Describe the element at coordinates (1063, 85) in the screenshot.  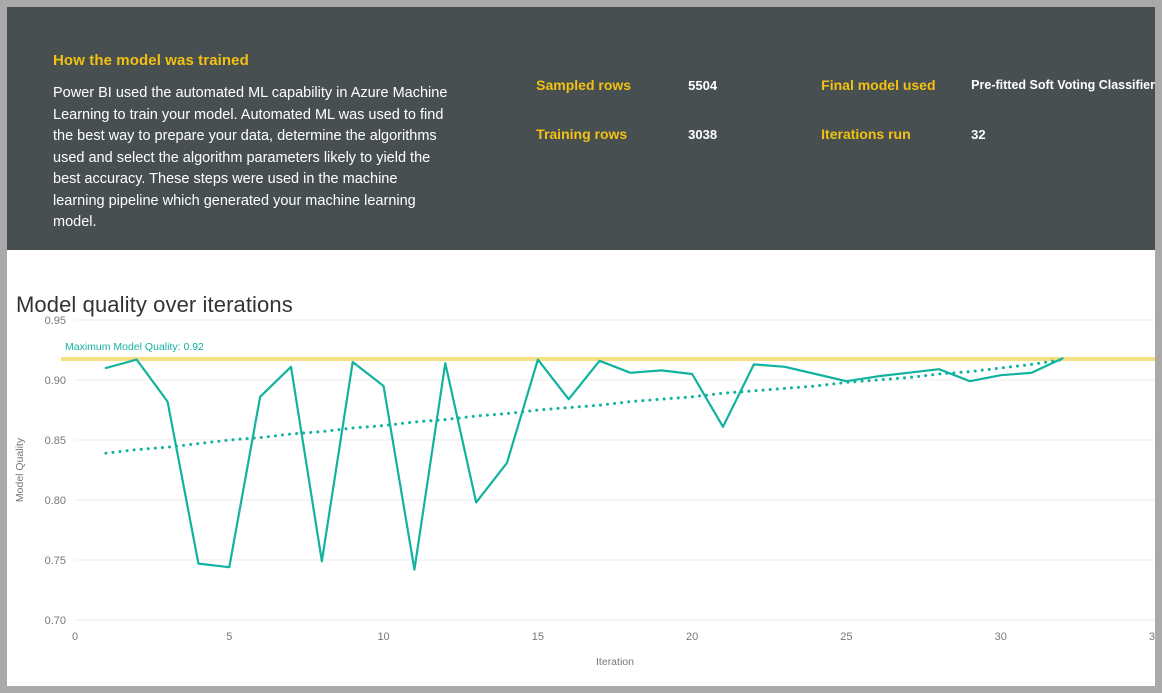
I see `stat-value-final-model-used: Pre-fitted Soft Voting Classifier` at that location.